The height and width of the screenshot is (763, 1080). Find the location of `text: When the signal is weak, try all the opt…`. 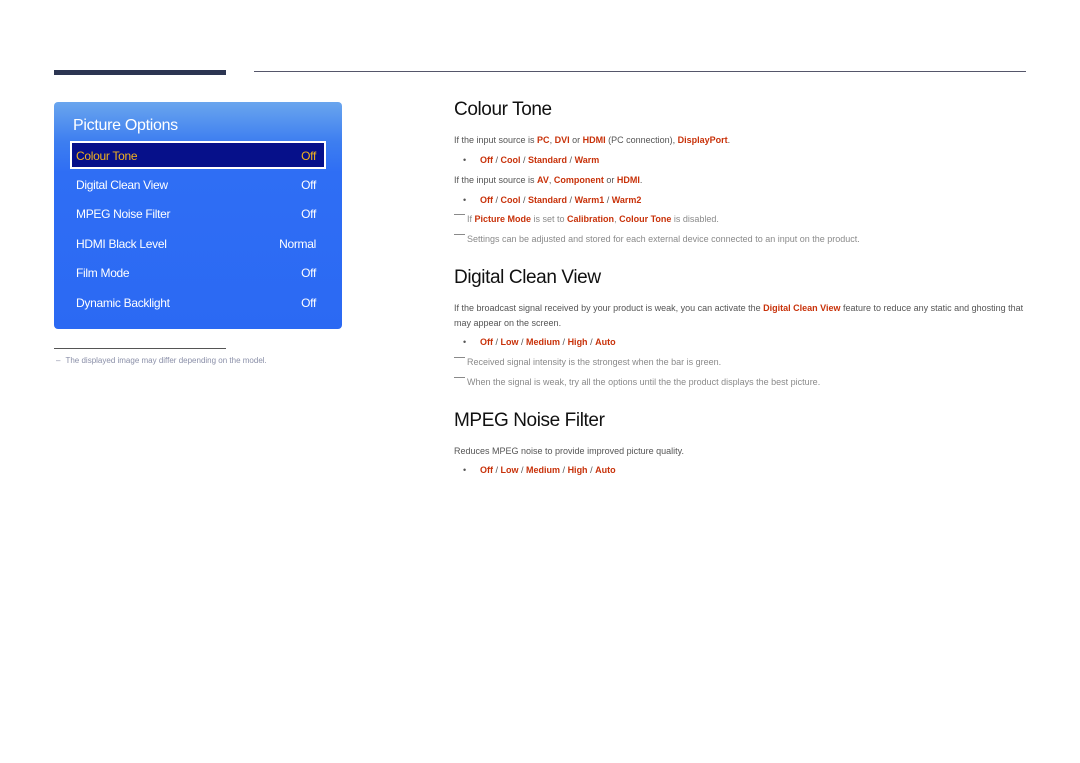

text: When the signal is weak, try all the opt… is located at coordinates (644, 382).